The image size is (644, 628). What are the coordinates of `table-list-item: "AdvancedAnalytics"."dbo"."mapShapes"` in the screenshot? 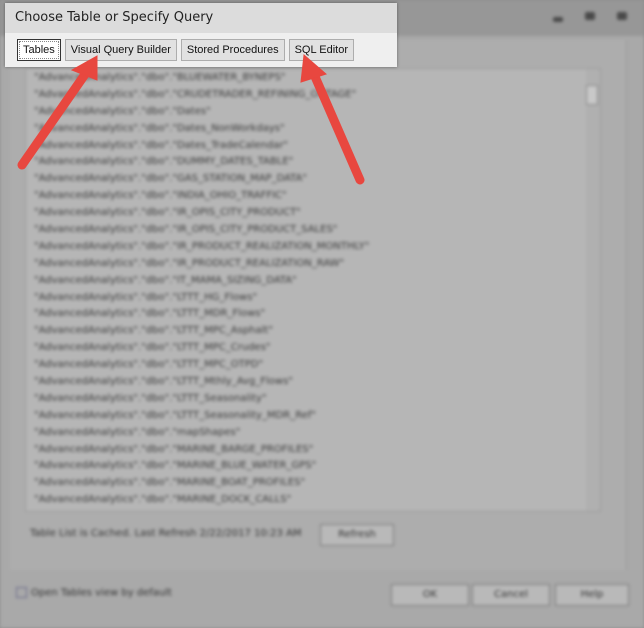 It's located at (313, 432).